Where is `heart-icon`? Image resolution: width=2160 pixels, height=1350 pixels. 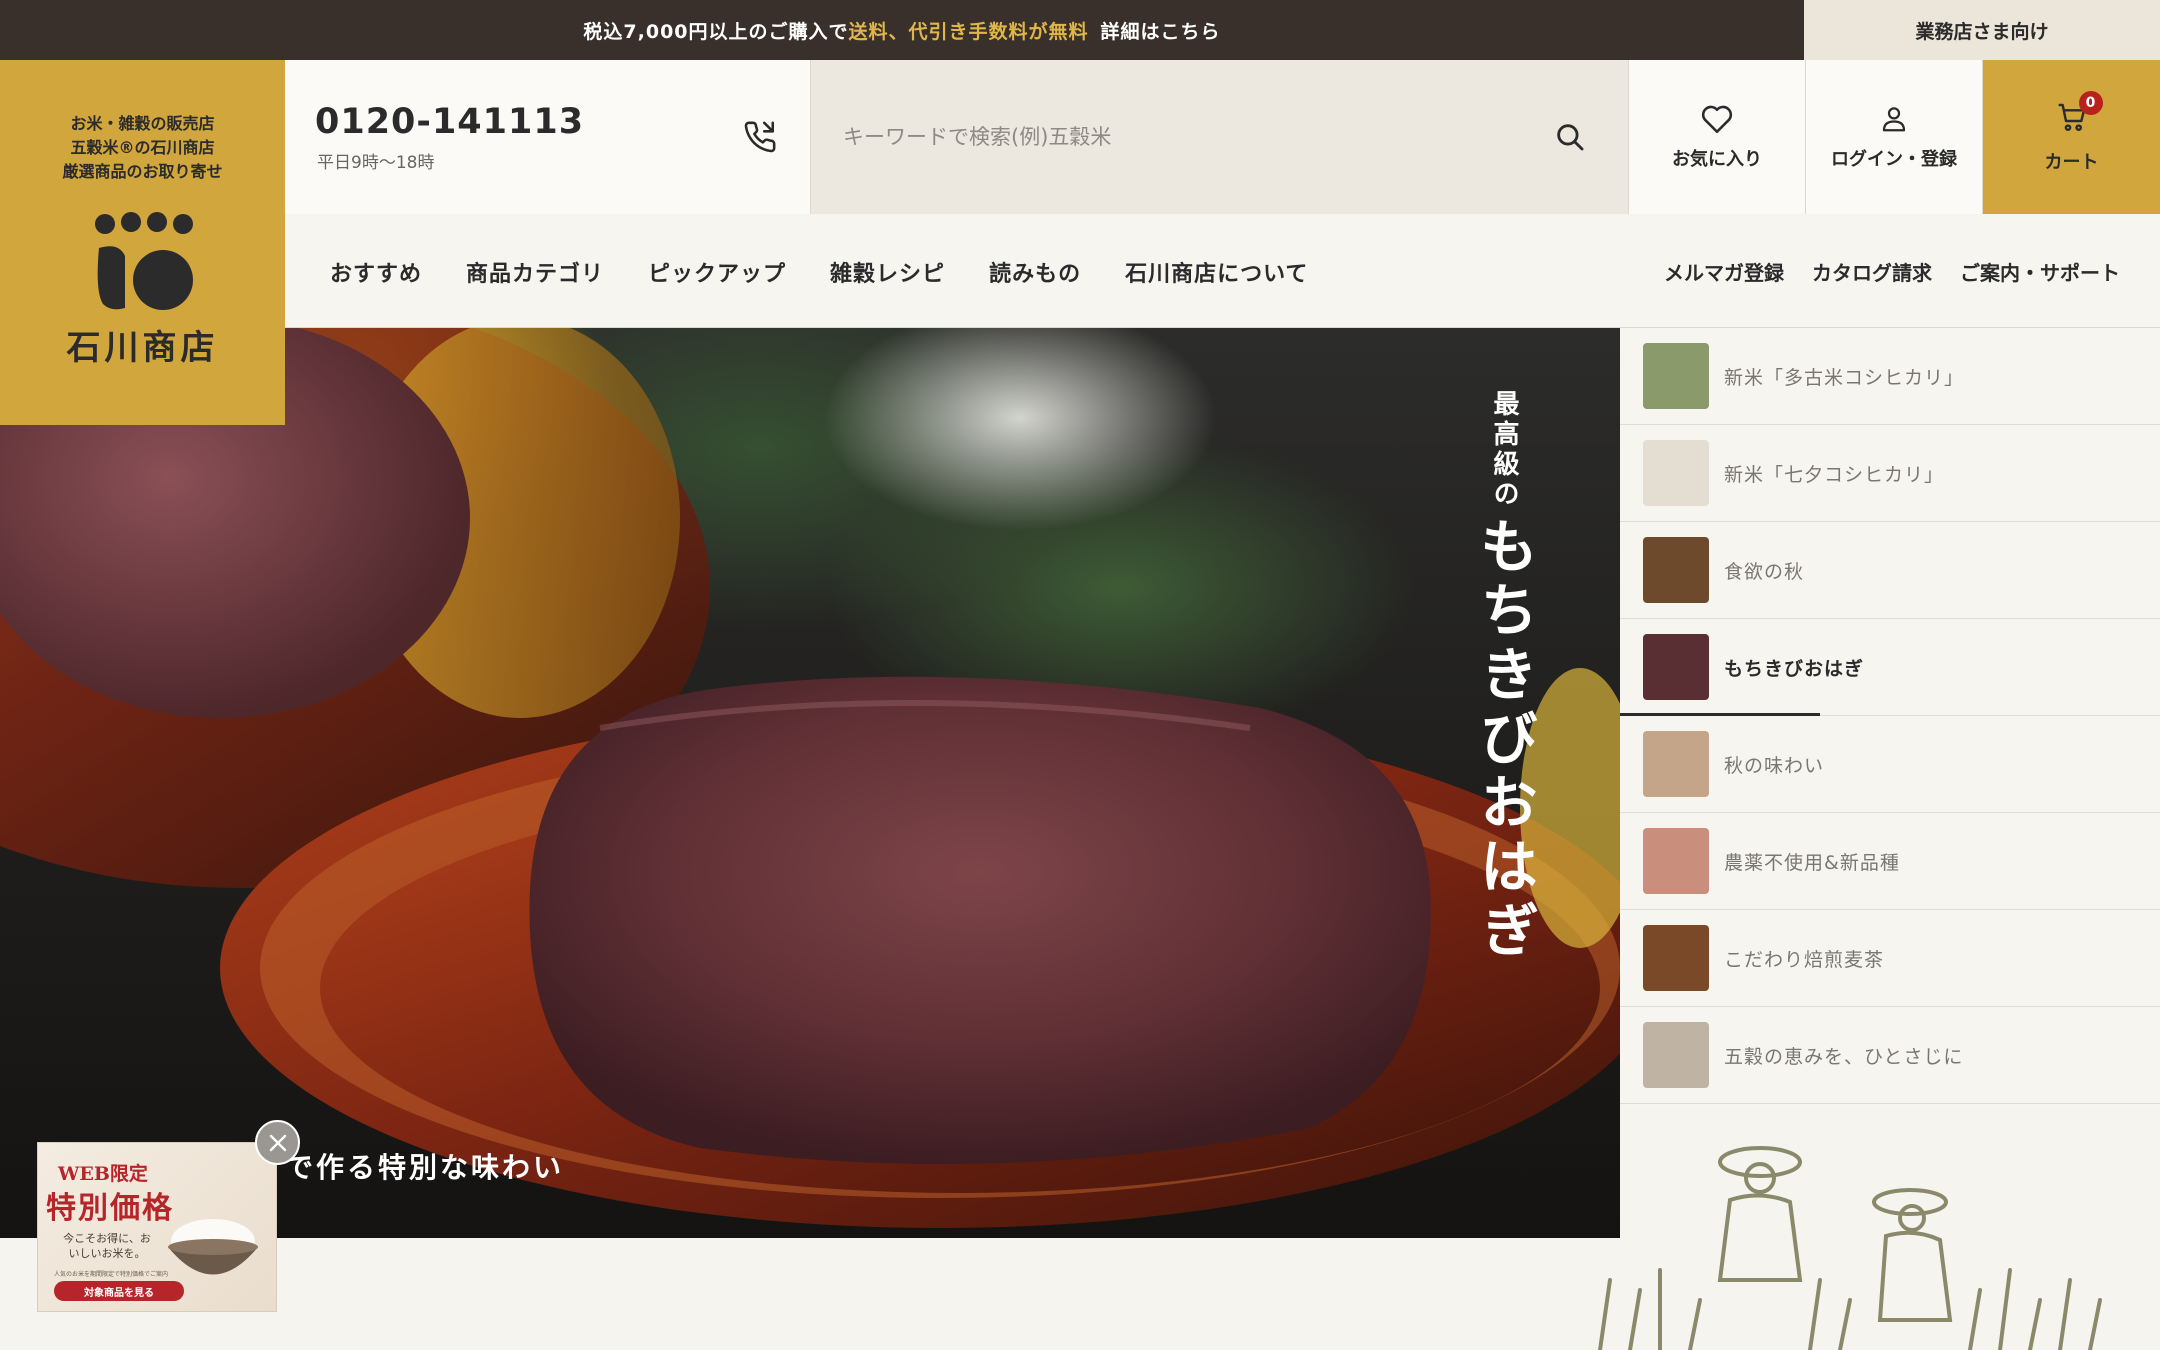
heart-icon is located at coordinates (1717, 119).